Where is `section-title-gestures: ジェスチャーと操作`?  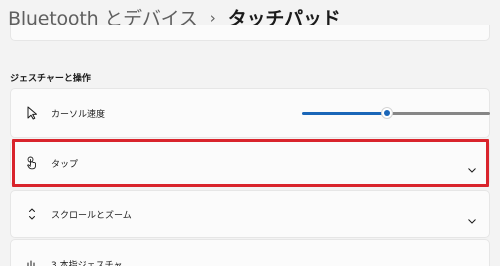 section-title-gestures: ジェスチャーと操作 is located at coordinates (50, 79).